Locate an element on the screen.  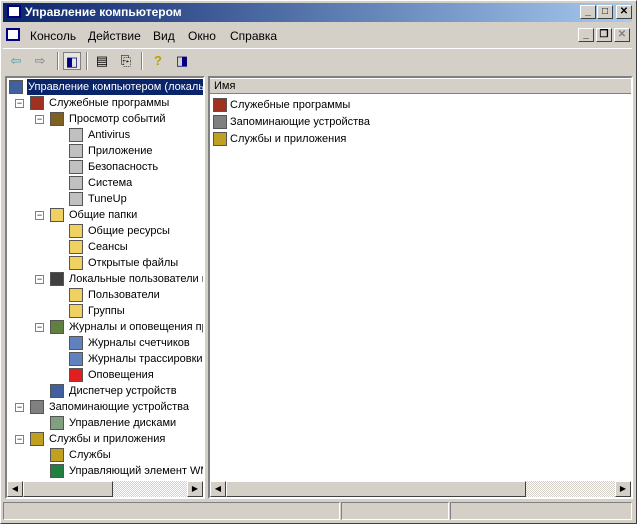
tree-item: − Локальные пользователи и группы is located at coordinates (105, 279).